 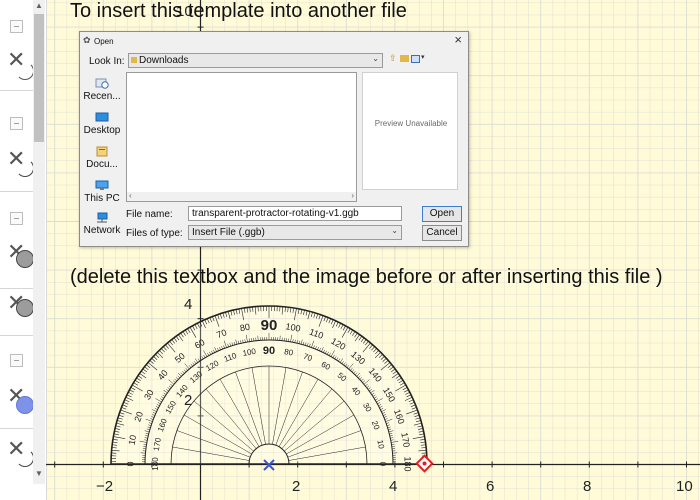 I want to click on place-desktop: Desktop, so click(x=102, y=124).